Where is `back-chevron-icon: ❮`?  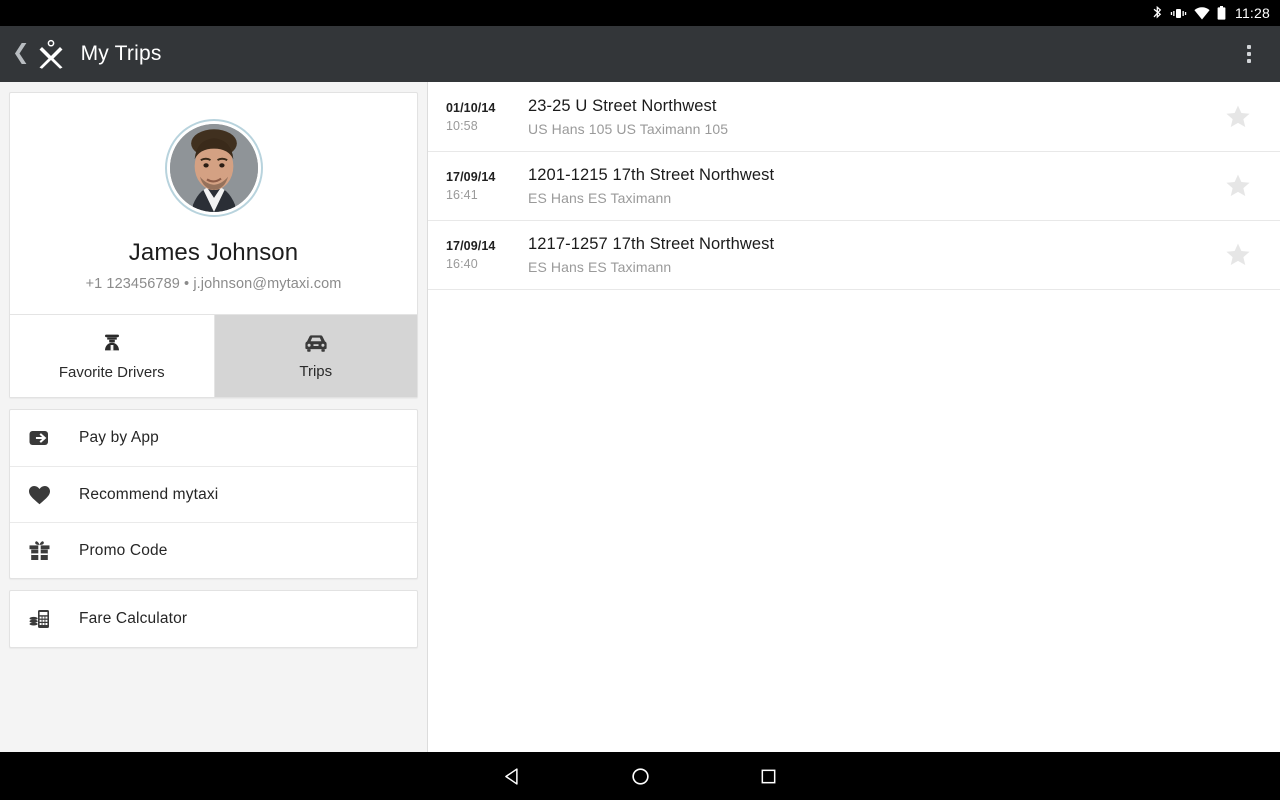
back-chevron-icon: ❮ is located at coordinates (21, 54).